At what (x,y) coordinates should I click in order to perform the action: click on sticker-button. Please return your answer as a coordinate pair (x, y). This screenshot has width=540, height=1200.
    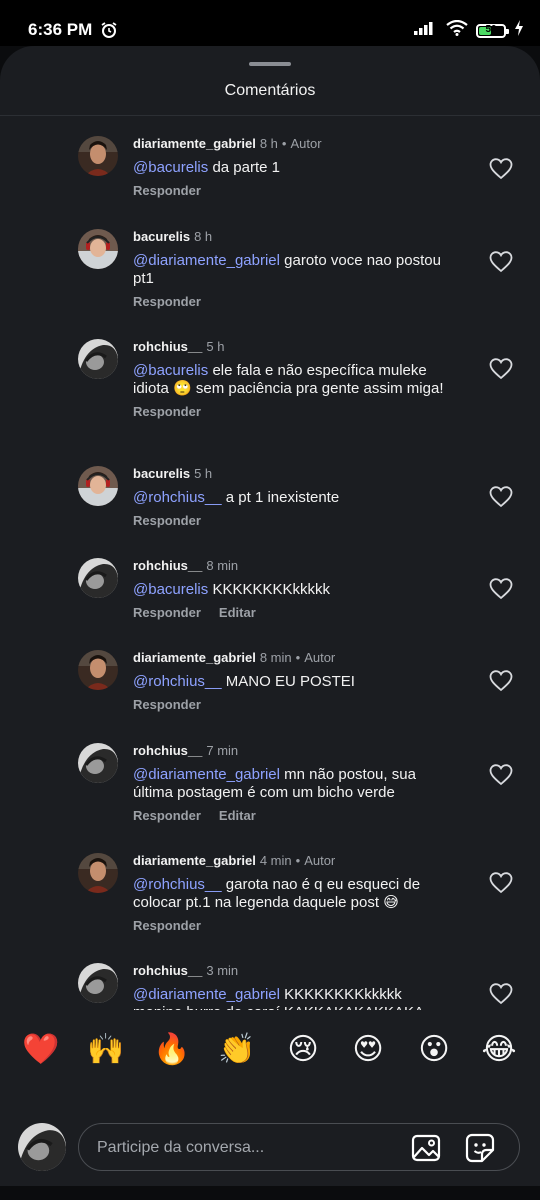
    Looking at the image, I should click on (480, 1150).